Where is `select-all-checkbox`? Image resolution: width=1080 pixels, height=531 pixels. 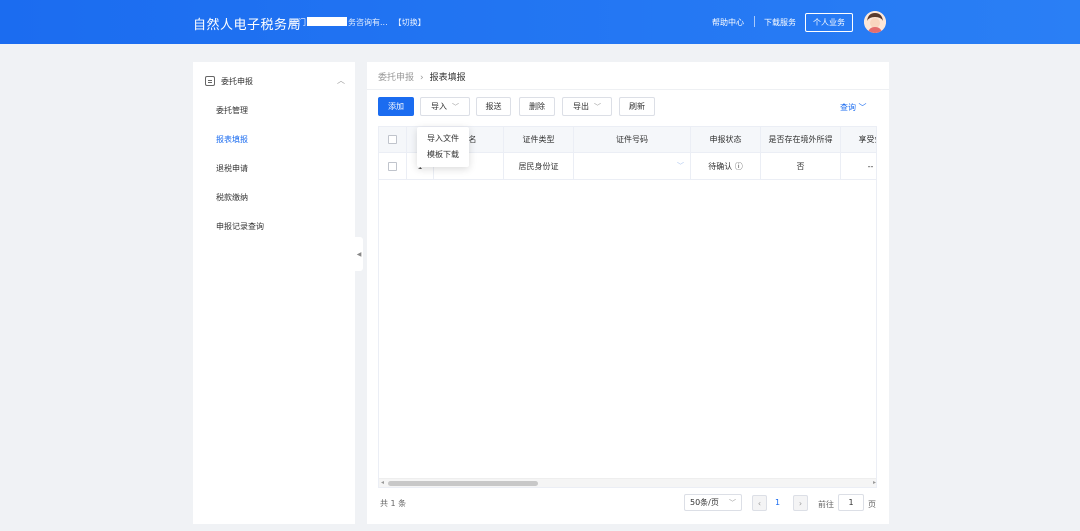 select-all-checkbox is located at coordinates (392, 139).